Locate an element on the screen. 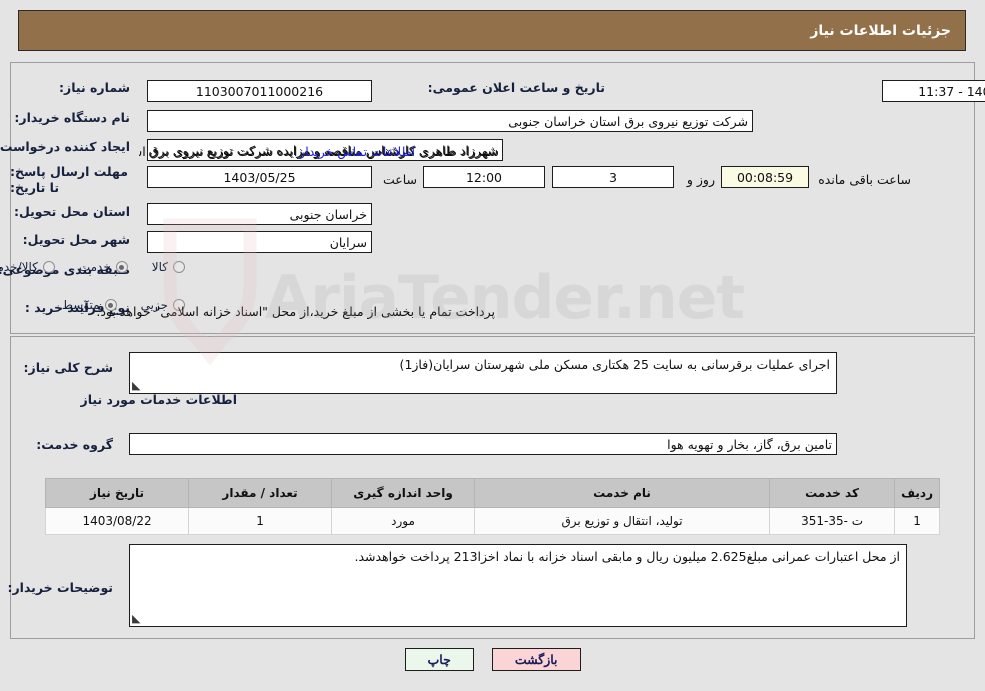 This screenshot has height=691, width=985. remaining-label-wrap: ساعت باقی مانده is located at coordinates (864, 178).